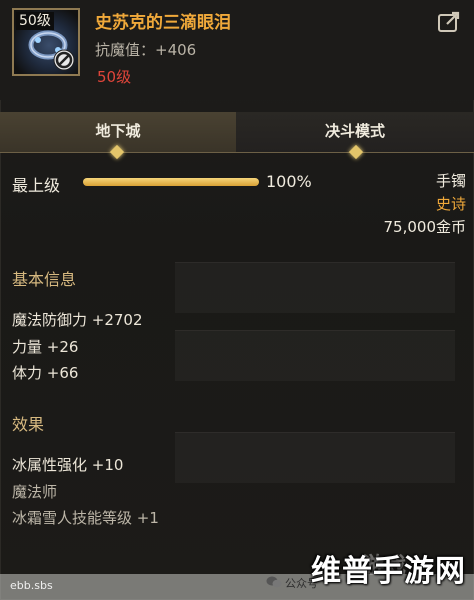 Image resolution: width=474 pixels, height=600 pixels. What do you see at coordinates (237, 152) in the screenshot?
I see `tab-divider` at bounding box center [237, 152].